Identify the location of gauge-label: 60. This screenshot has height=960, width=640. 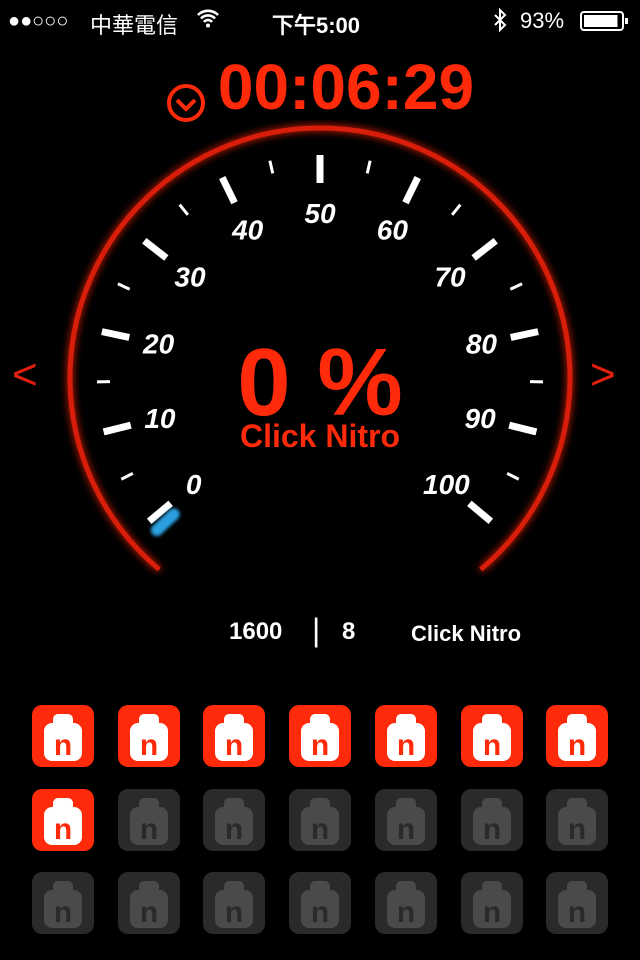
(393, 230).